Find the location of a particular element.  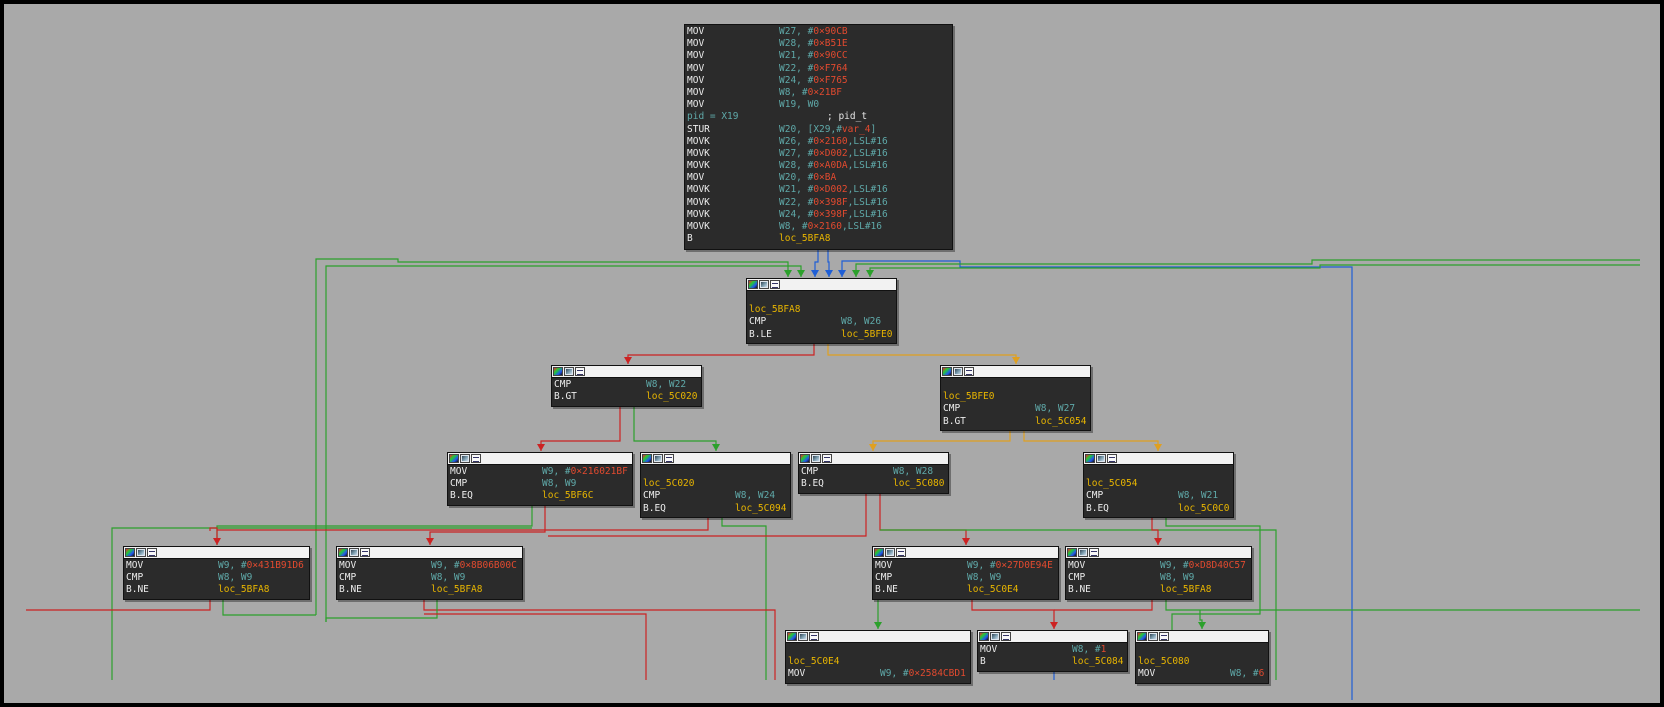

asm-line: MOV W19, W0 is located at coordinates (818, 105).